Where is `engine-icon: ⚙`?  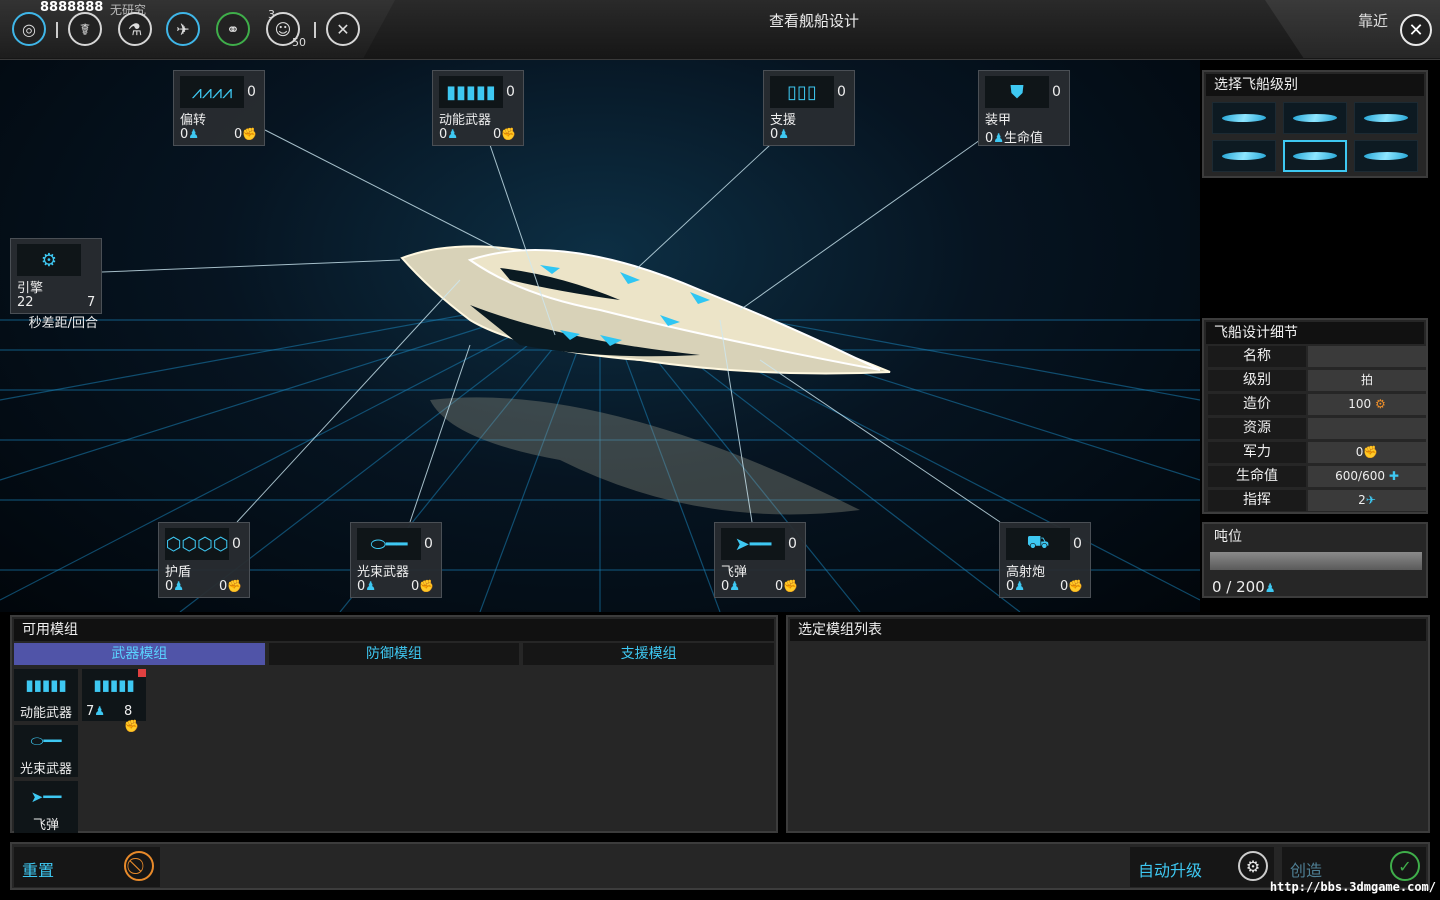 engine-icon: ⚙ is located at coordinates (49, 260).